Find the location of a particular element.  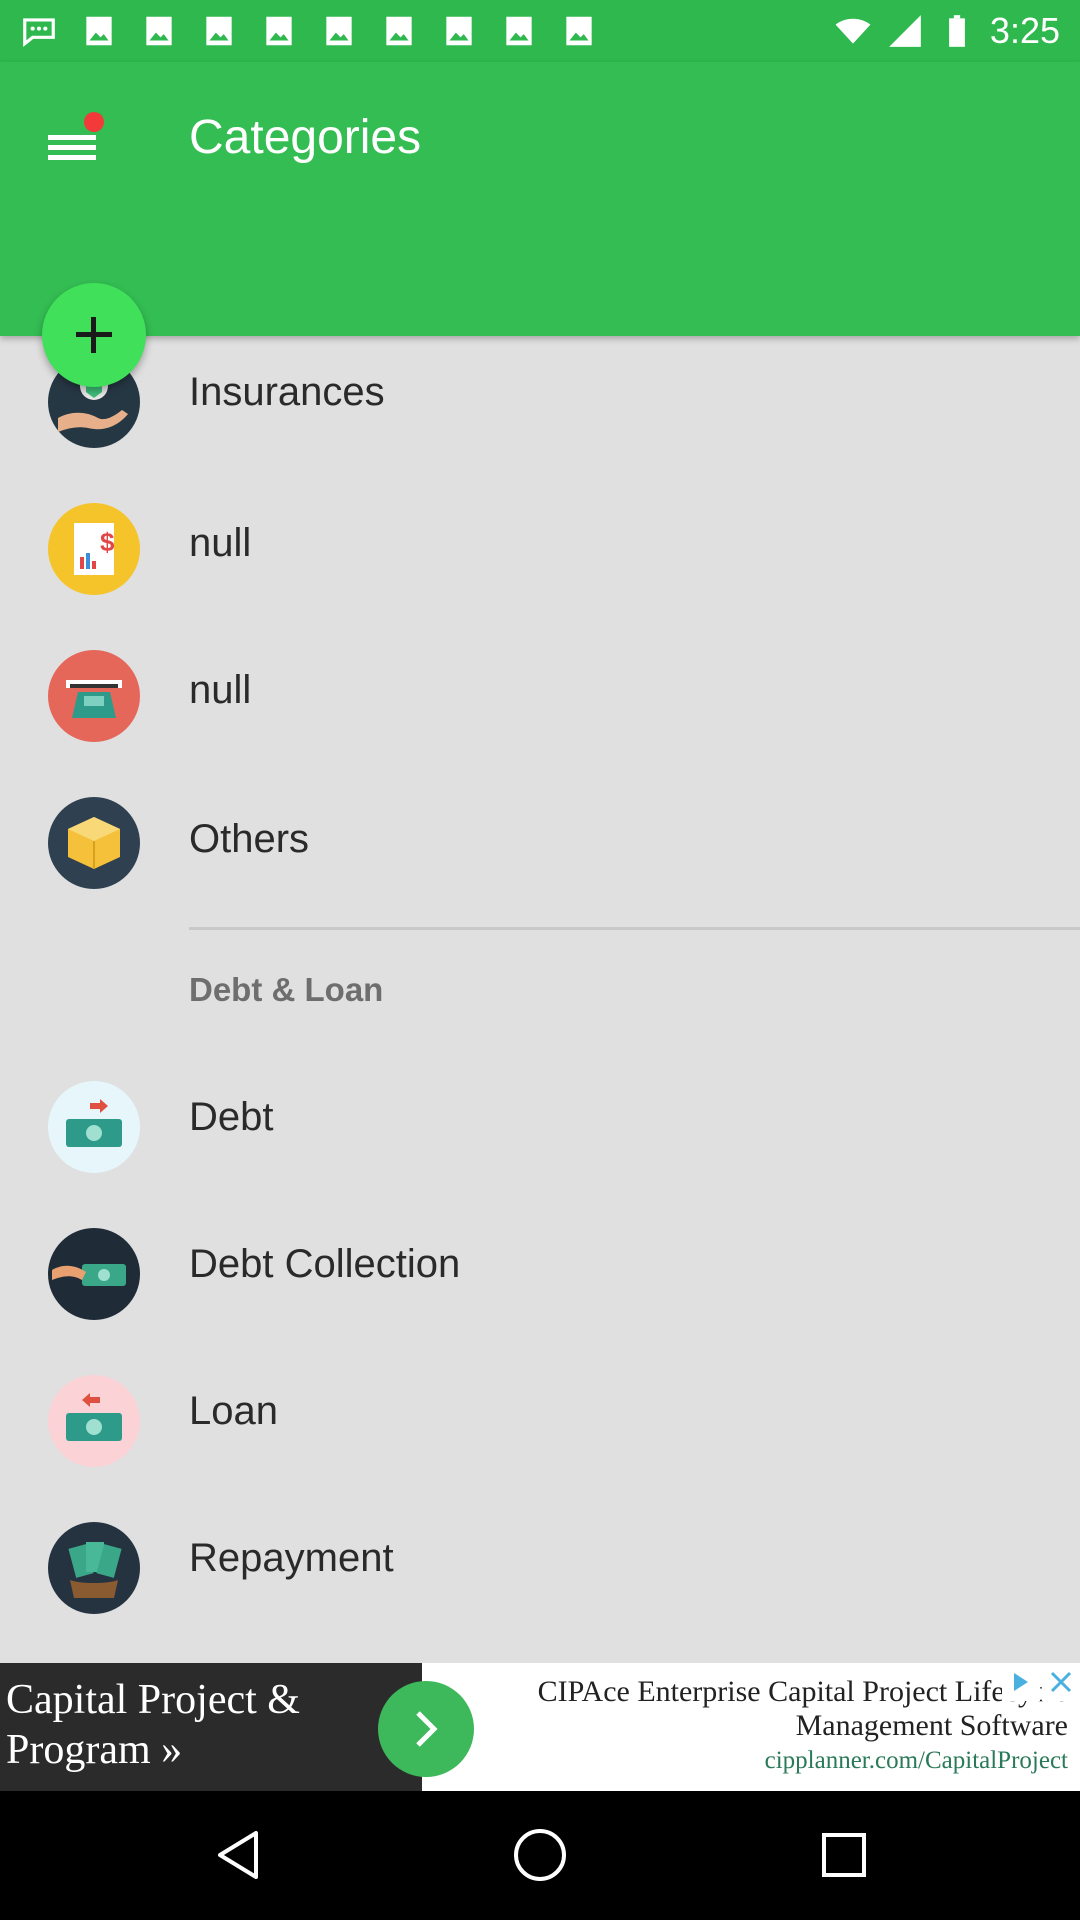

list-item-label: Loan is located at coordinates (233, 1411).